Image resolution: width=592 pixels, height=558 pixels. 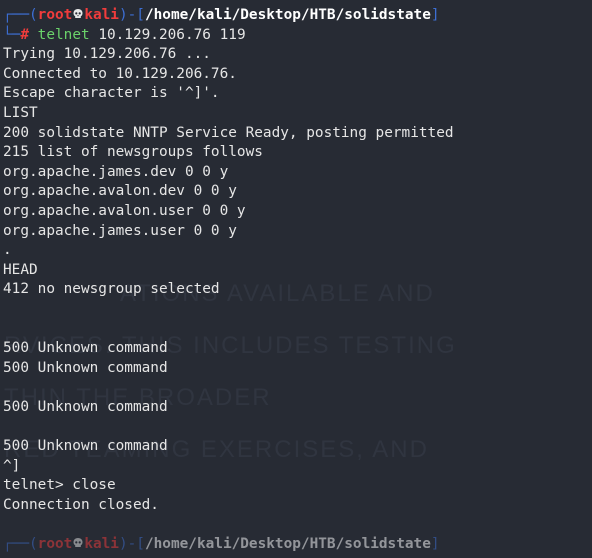 What do you see at coordinates (167, 34) in the screenshot?
I see `command-args: 10.129.206.76 119` at bounding box center [167, 34].